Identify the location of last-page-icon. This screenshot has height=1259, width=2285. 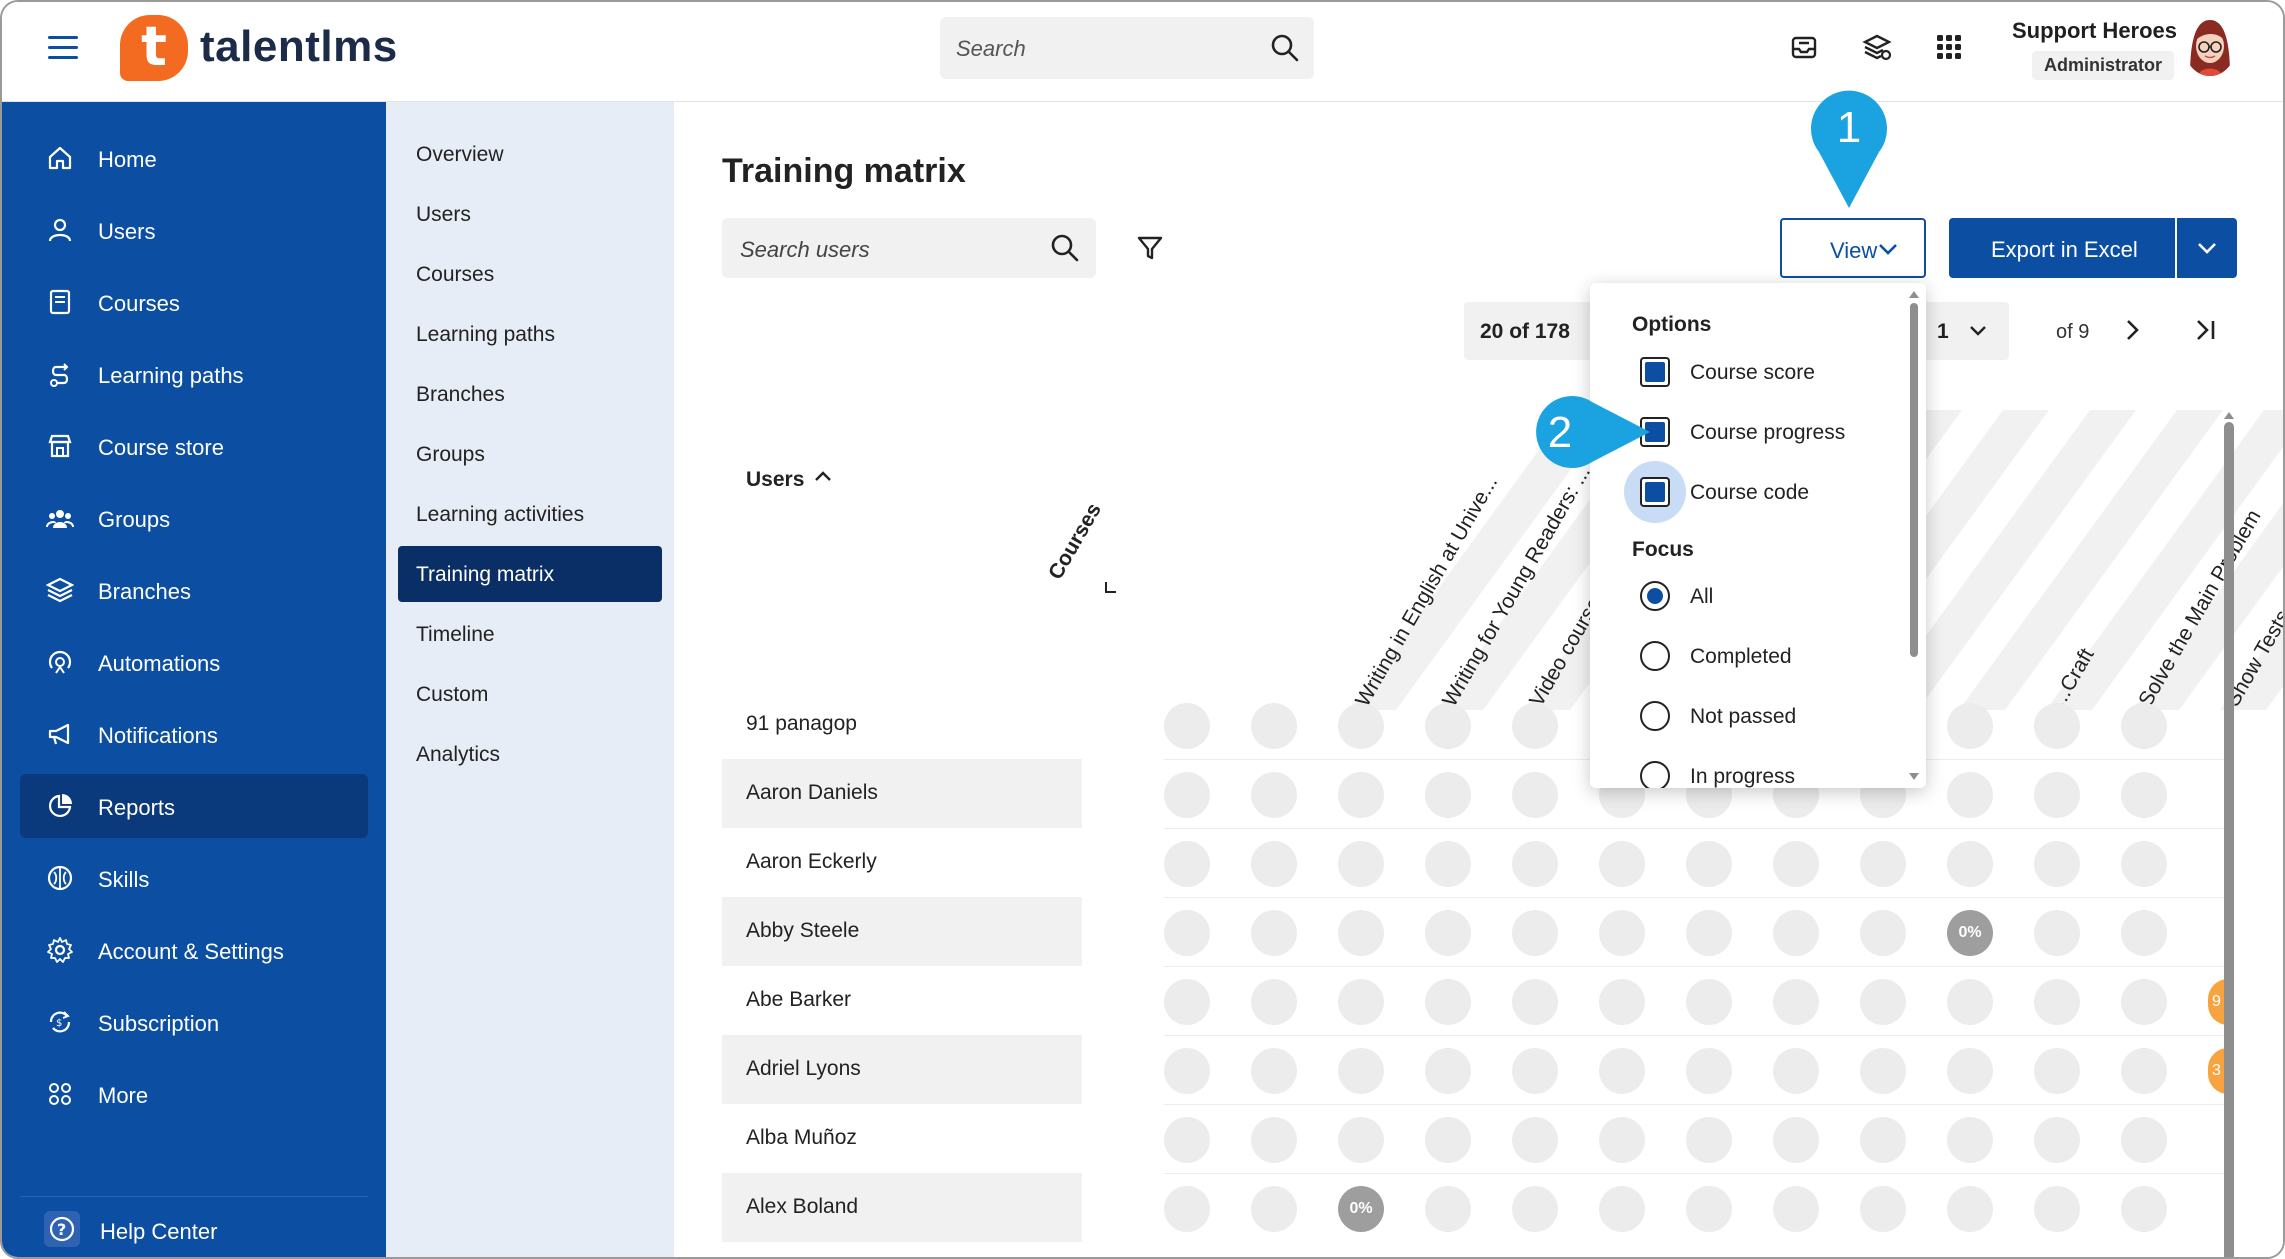
(2206, 330).